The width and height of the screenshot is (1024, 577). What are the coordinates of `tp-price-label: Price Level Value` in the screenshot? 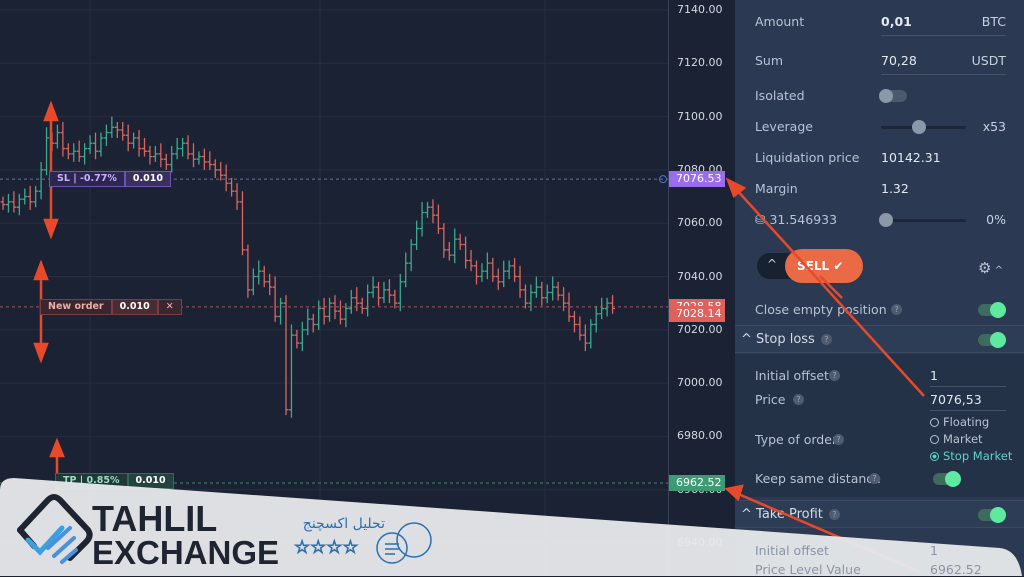 It's located at (808, 569).